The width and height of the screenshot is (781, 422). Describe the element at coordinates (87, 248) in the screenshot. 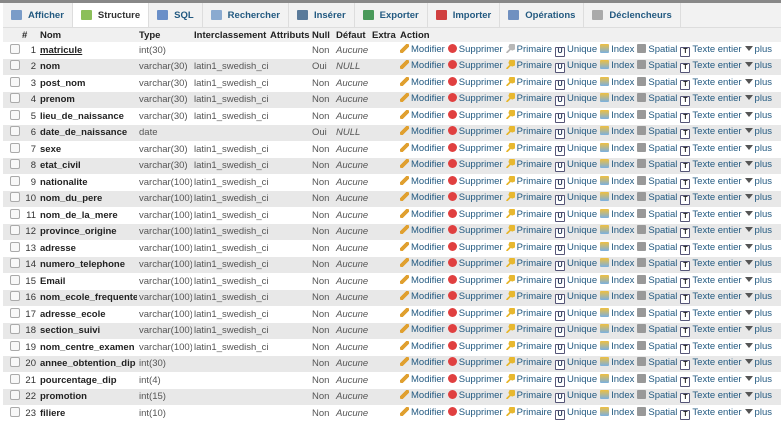

I see `column-name: adresse` at that location.